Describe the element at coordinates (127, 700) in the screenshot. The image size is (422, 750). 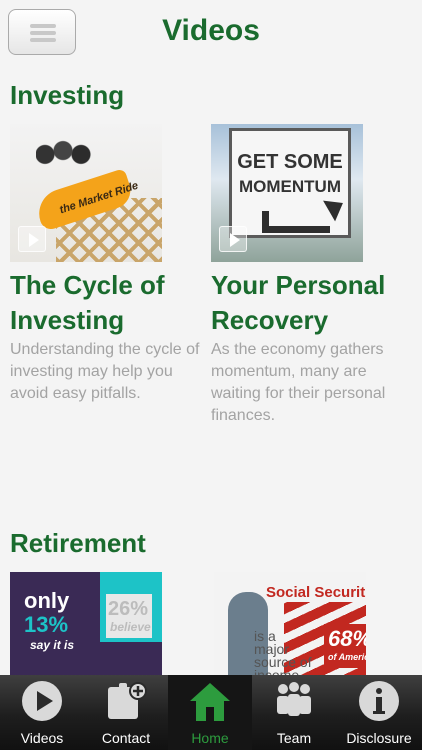
I see `contact-card-icon` at that location.